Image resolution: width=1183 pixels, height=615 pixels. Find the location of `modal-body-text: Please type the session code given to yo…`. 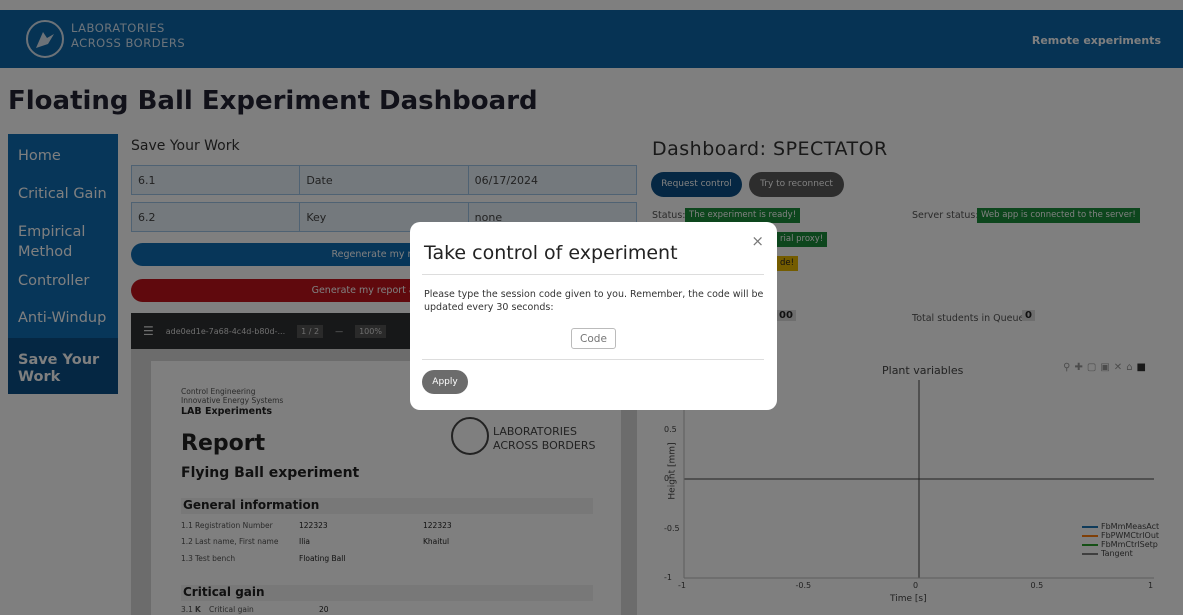

modal-body-text: Please type the session code given to yo… is located at coordinates (594, 301).